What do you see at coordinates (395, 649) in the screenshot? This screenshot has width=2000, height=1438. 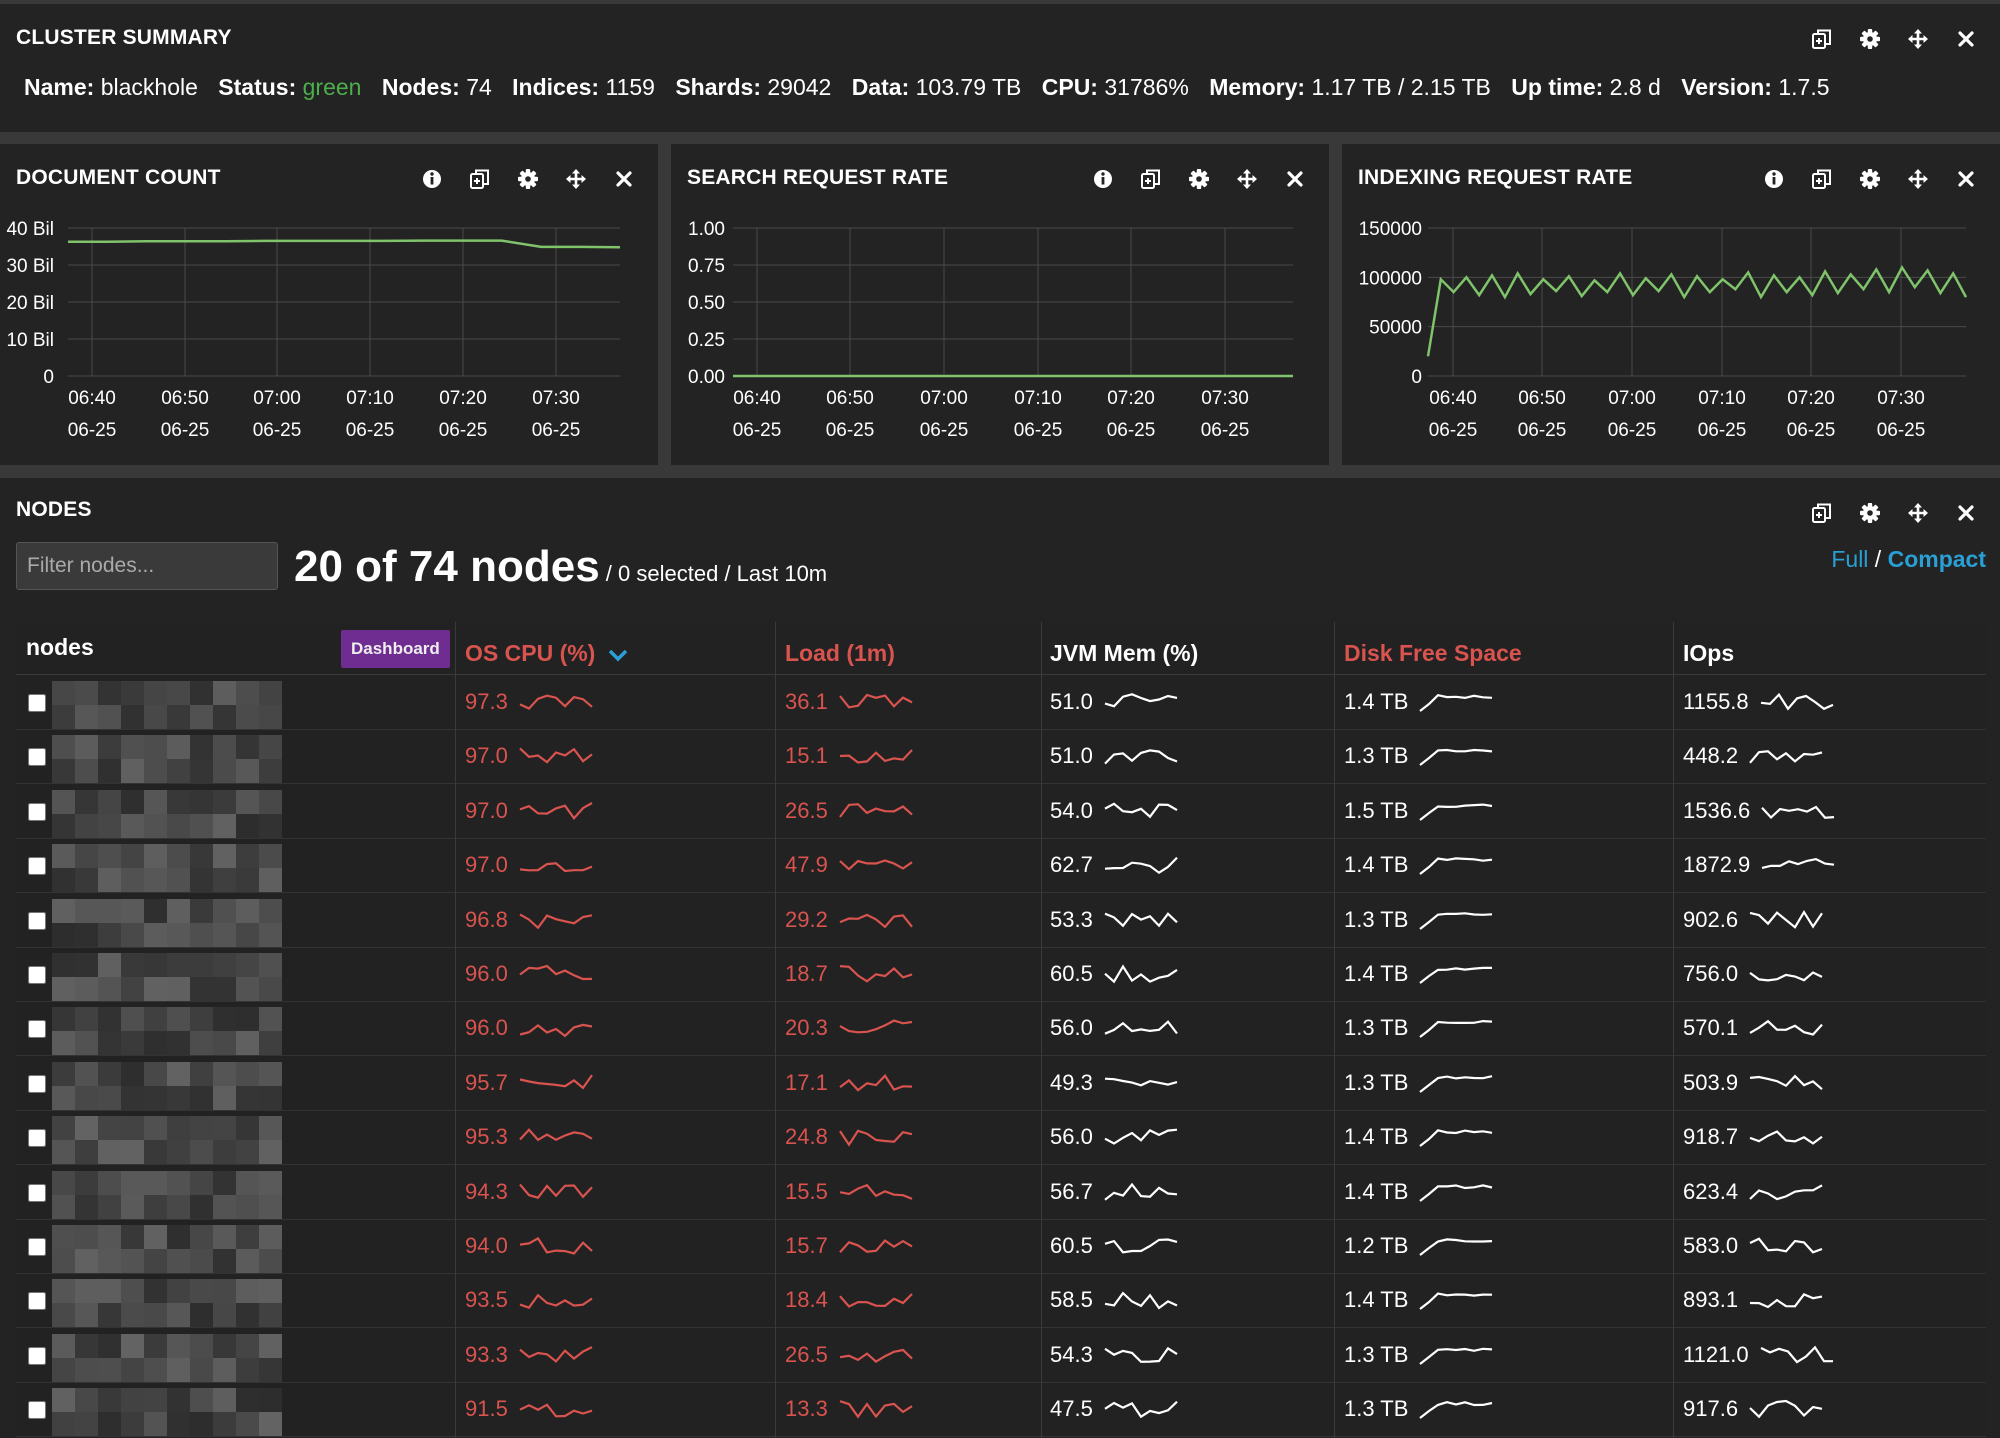 I see `dashboard-button: Dashboard` at bounding box center [395, 649].